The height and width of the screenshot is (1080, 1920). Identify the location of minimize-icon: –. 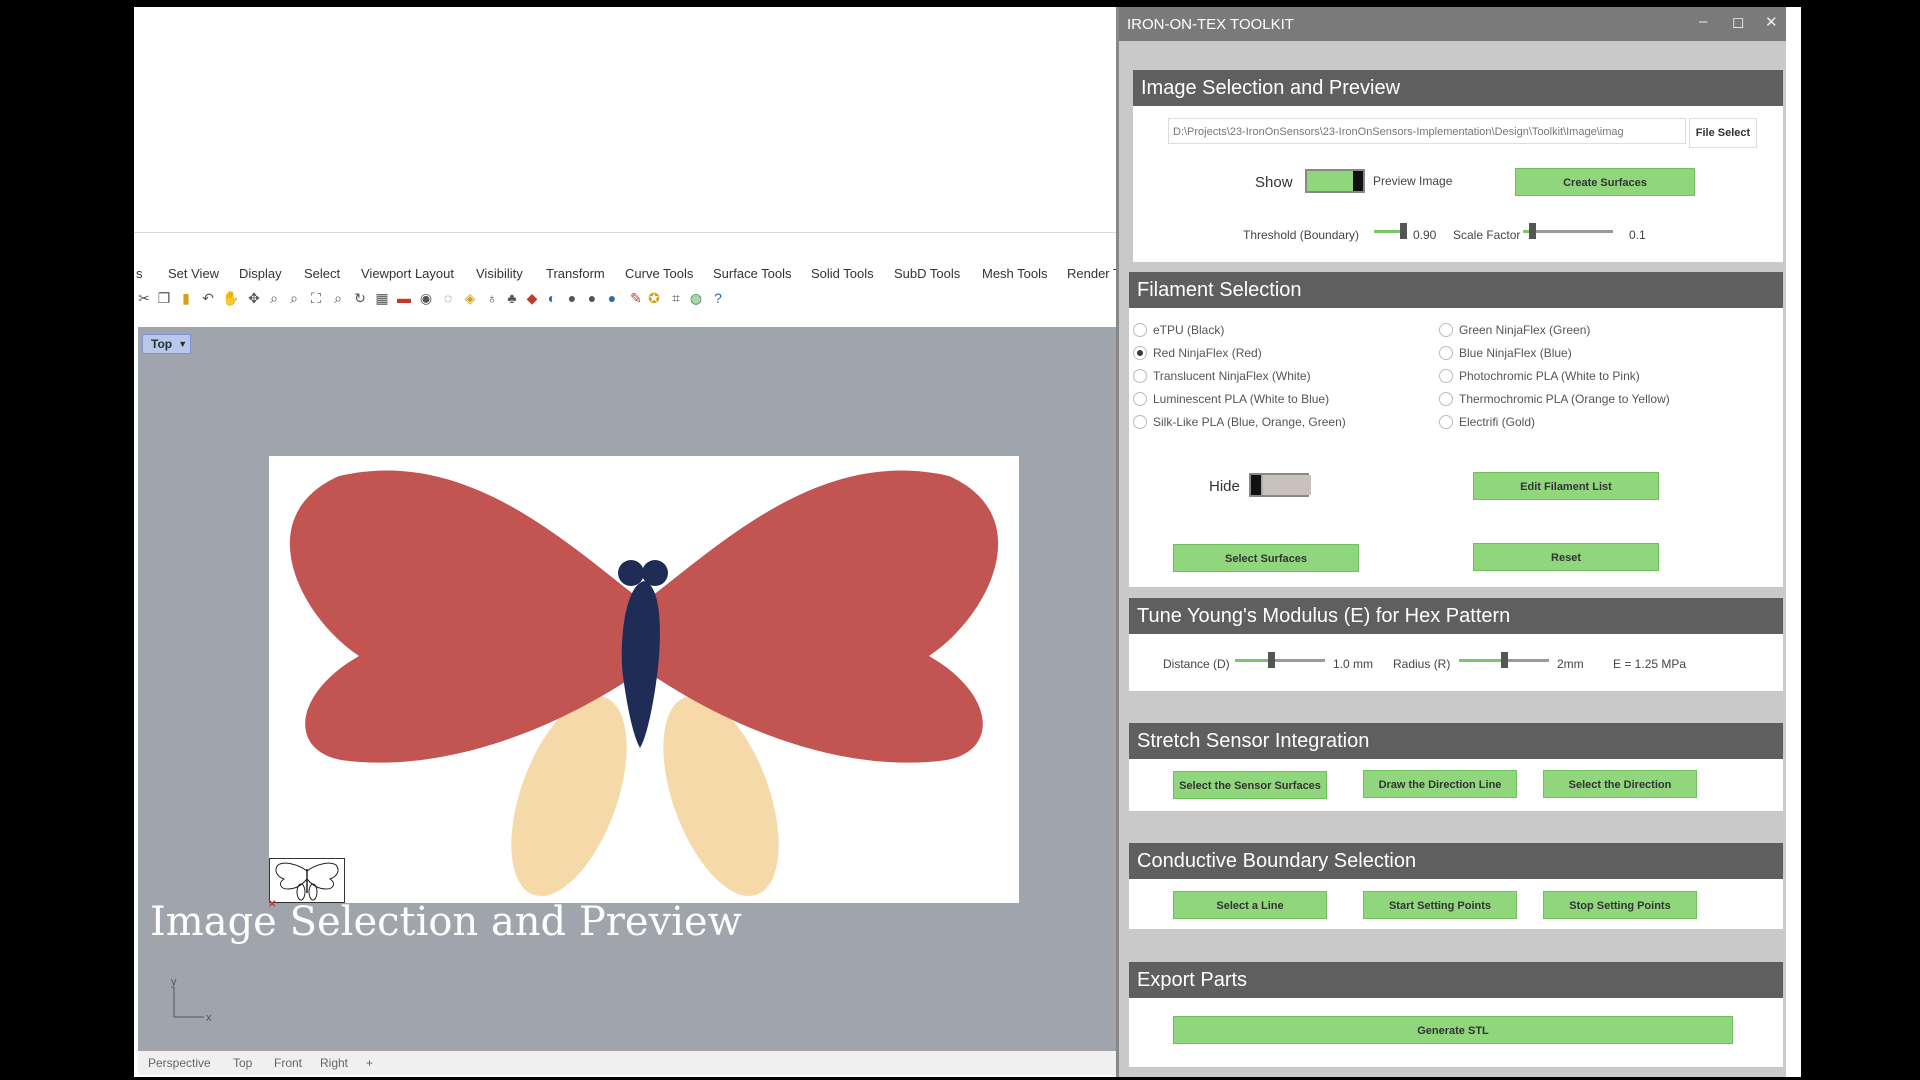
(1703, 21).